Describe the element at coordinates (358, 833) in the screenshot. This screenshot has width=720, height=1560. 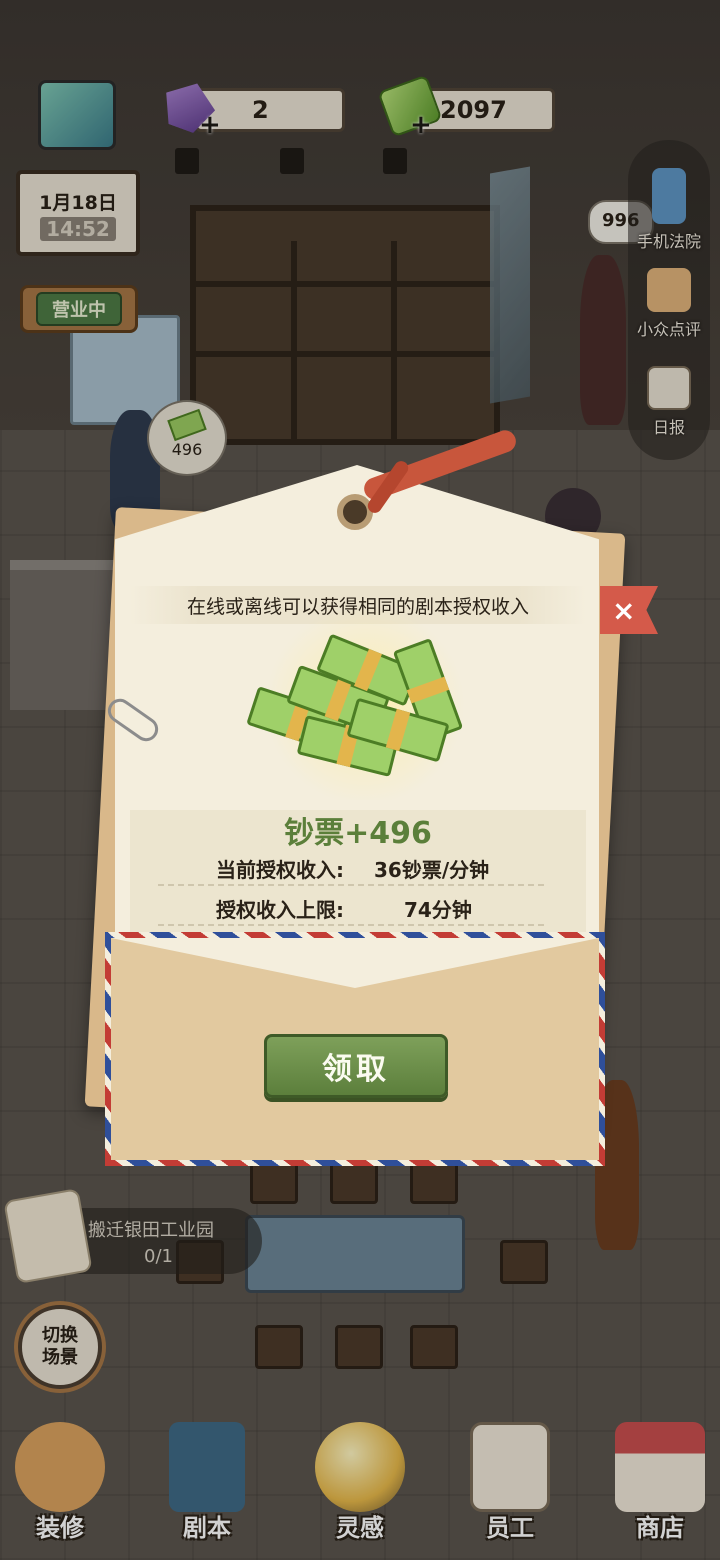
I see `reward-amount: 钞票+496` at that location.